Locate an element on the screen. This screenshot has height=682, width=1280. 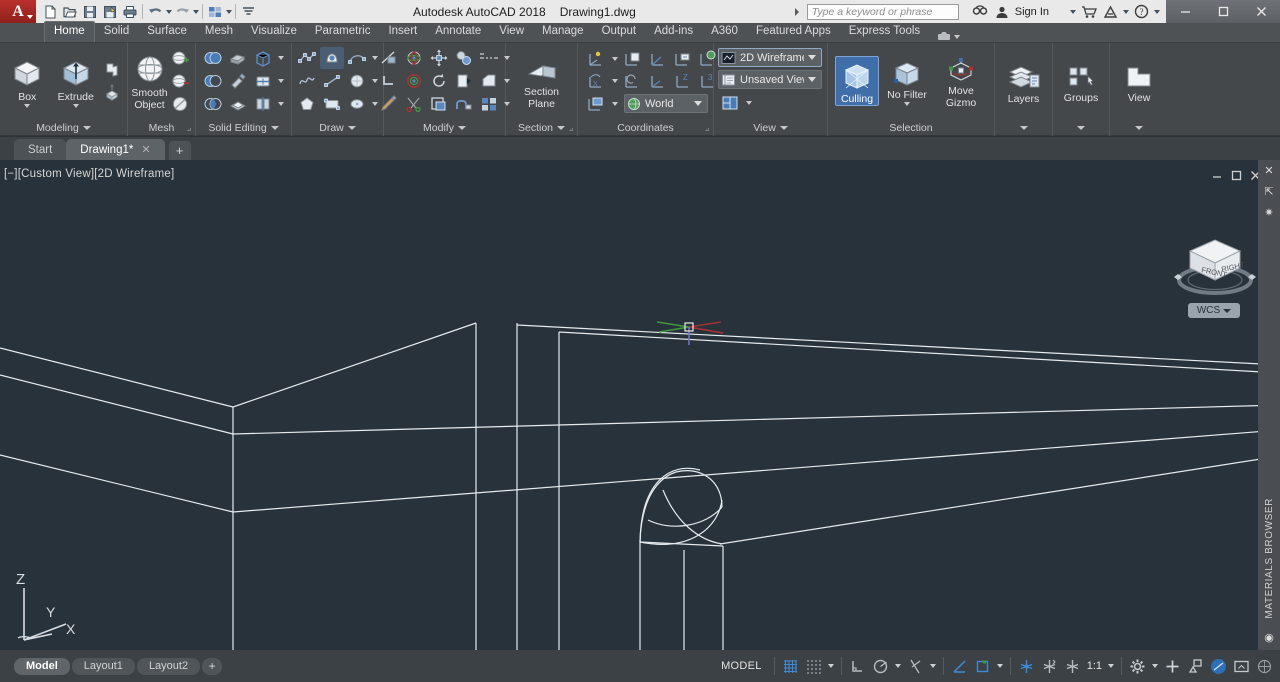
ribbon-tab-visualize: Visualize is located at coordinates (274, 32).